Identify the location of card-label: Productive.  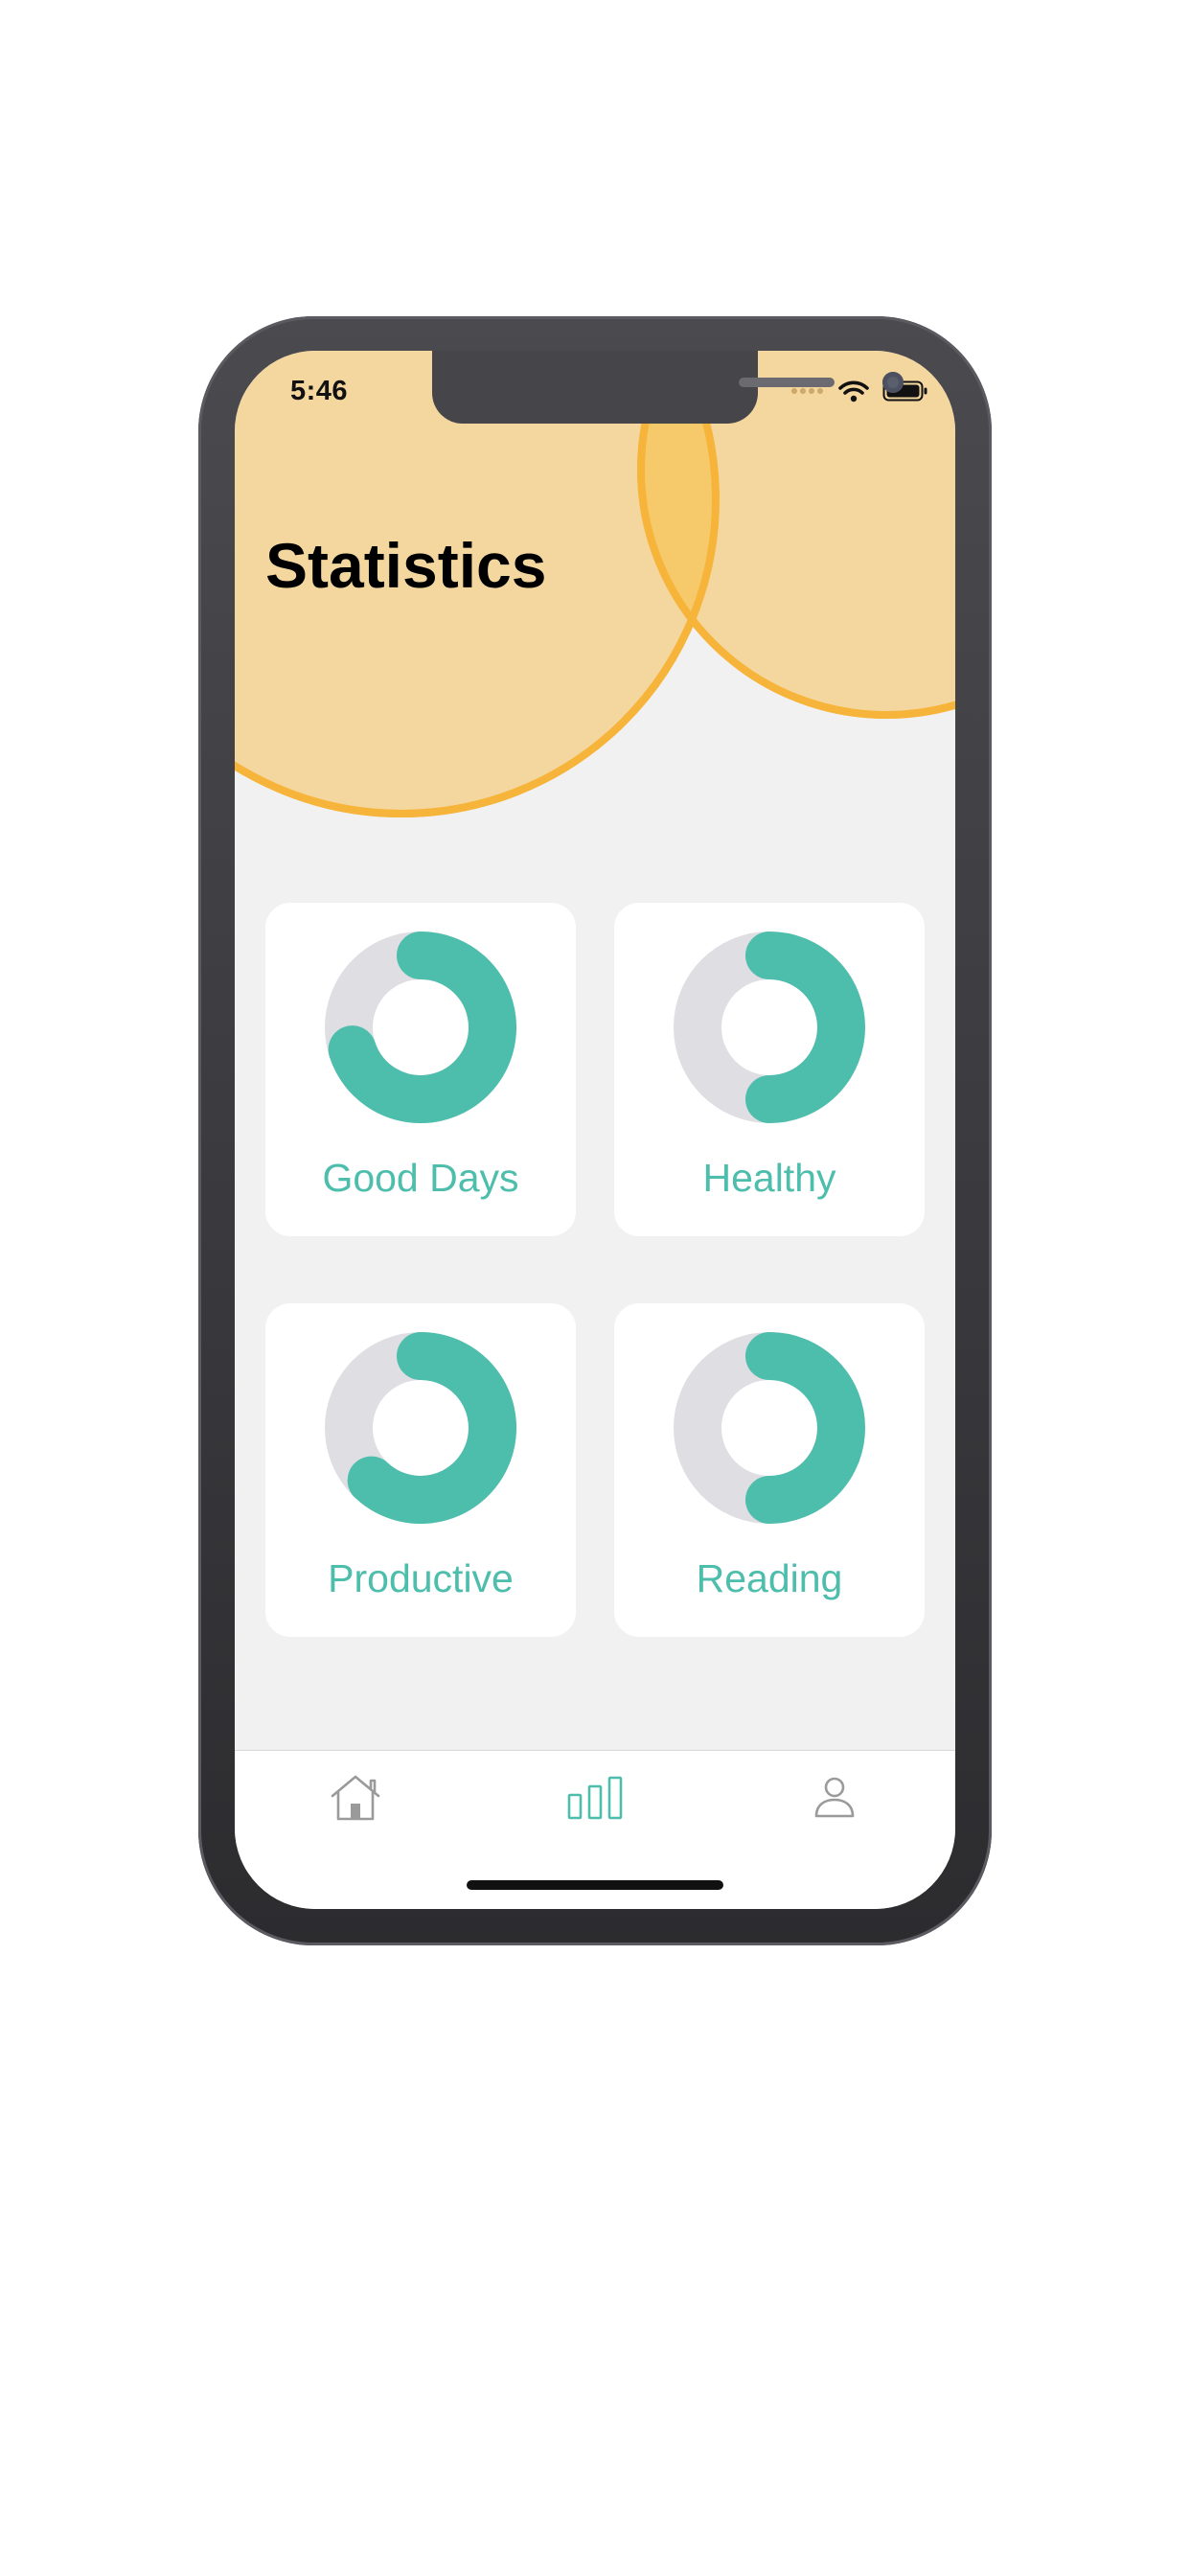
(421, 1578).